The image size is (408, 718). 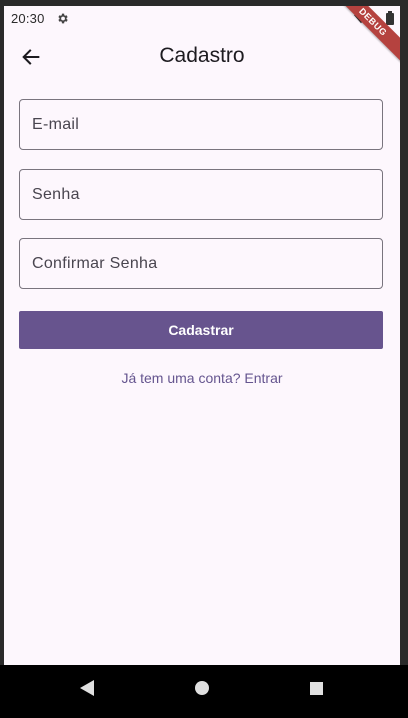 I want to click on password-field, so click(x=201, y=194).